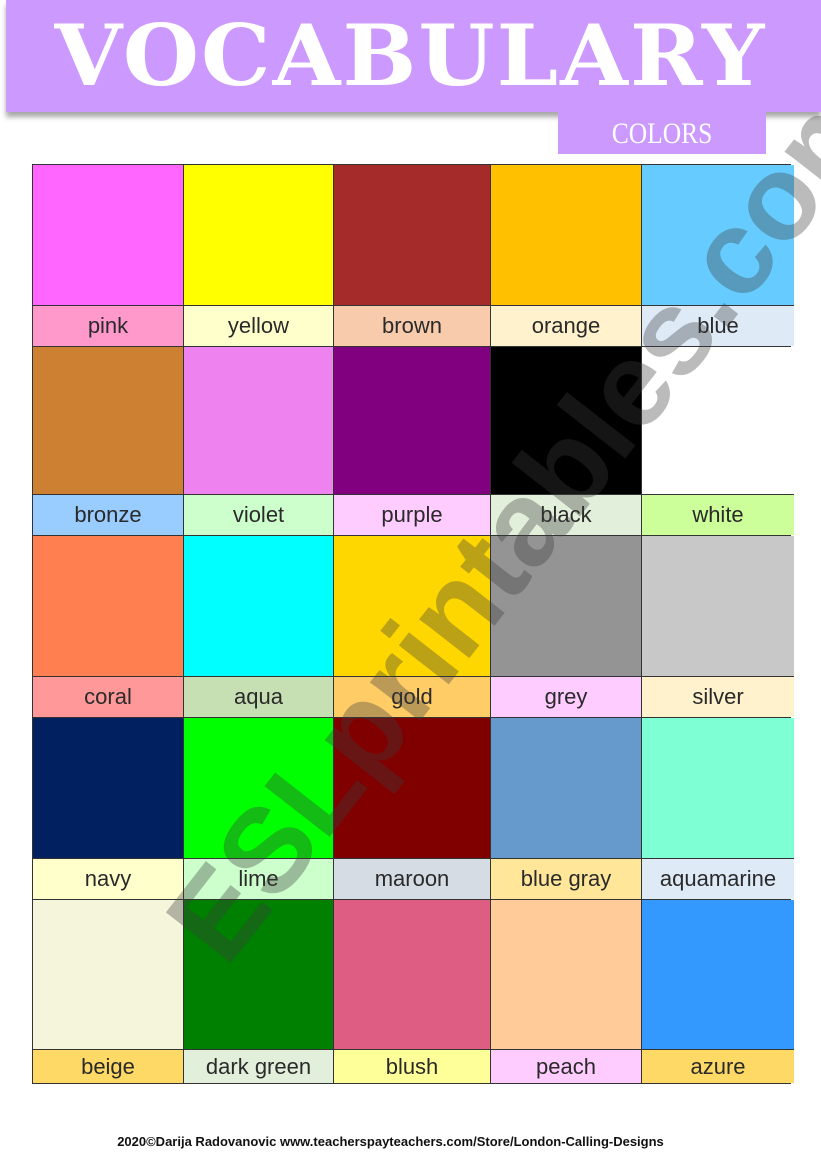 The height and width of the screenshot is (1161, 821). What do you see at coordinates (412, 514) in the screenshot?
I see `color-label: purple` at bounding box center [412, 514].